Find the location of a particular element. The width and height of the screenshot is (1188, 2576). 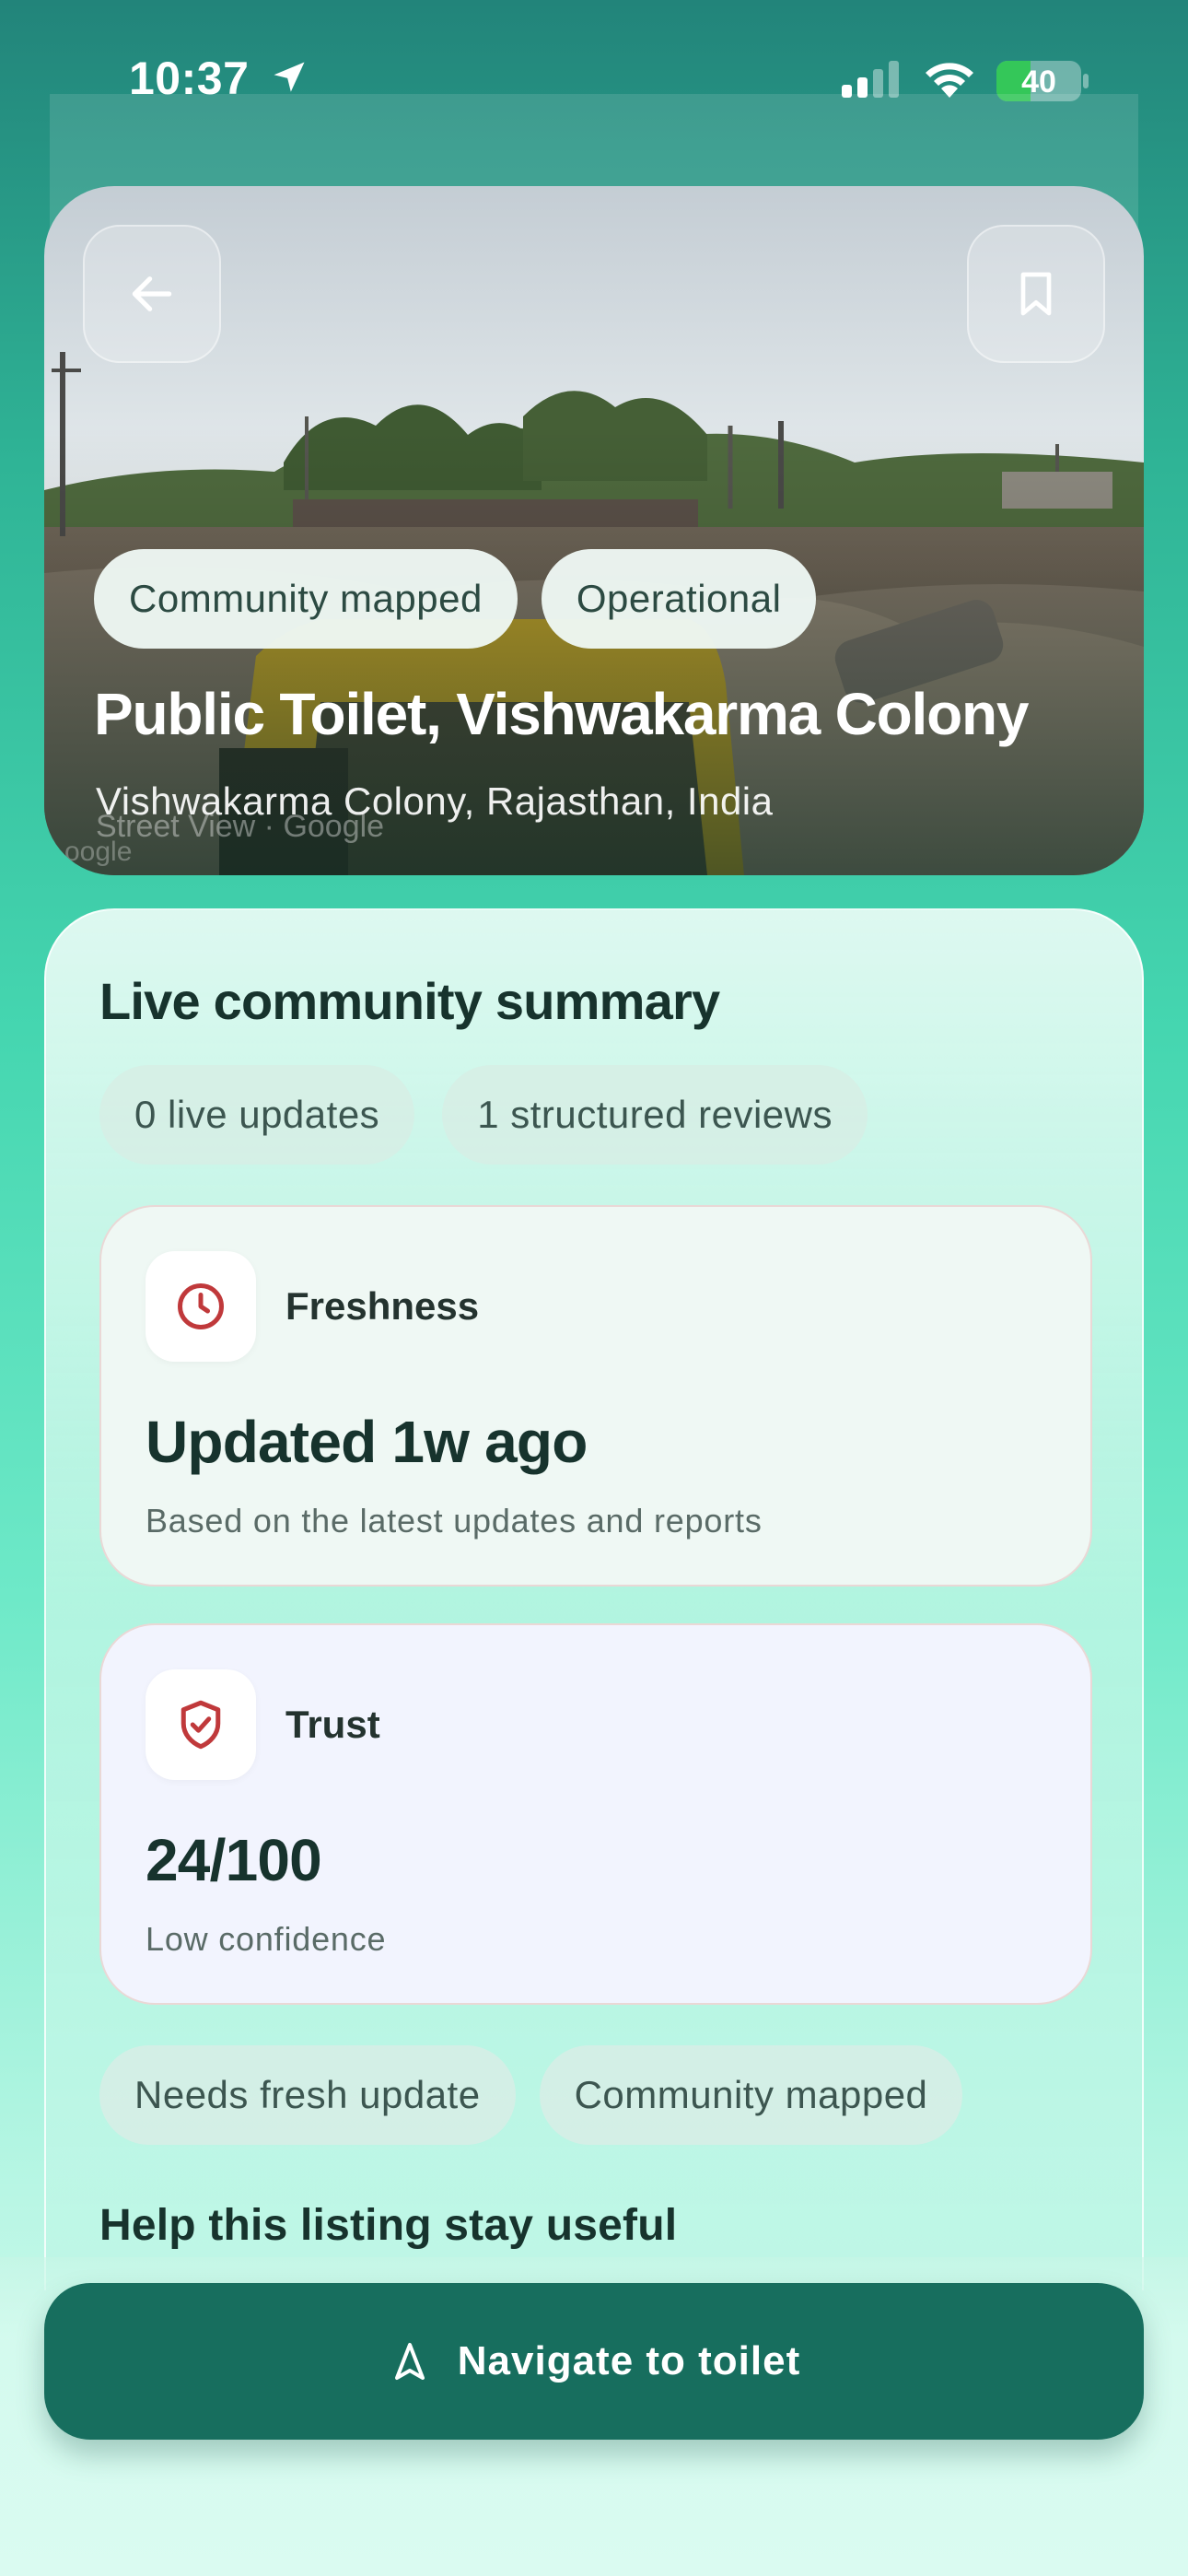

battery-cap is located at coordinates (1086, 81).